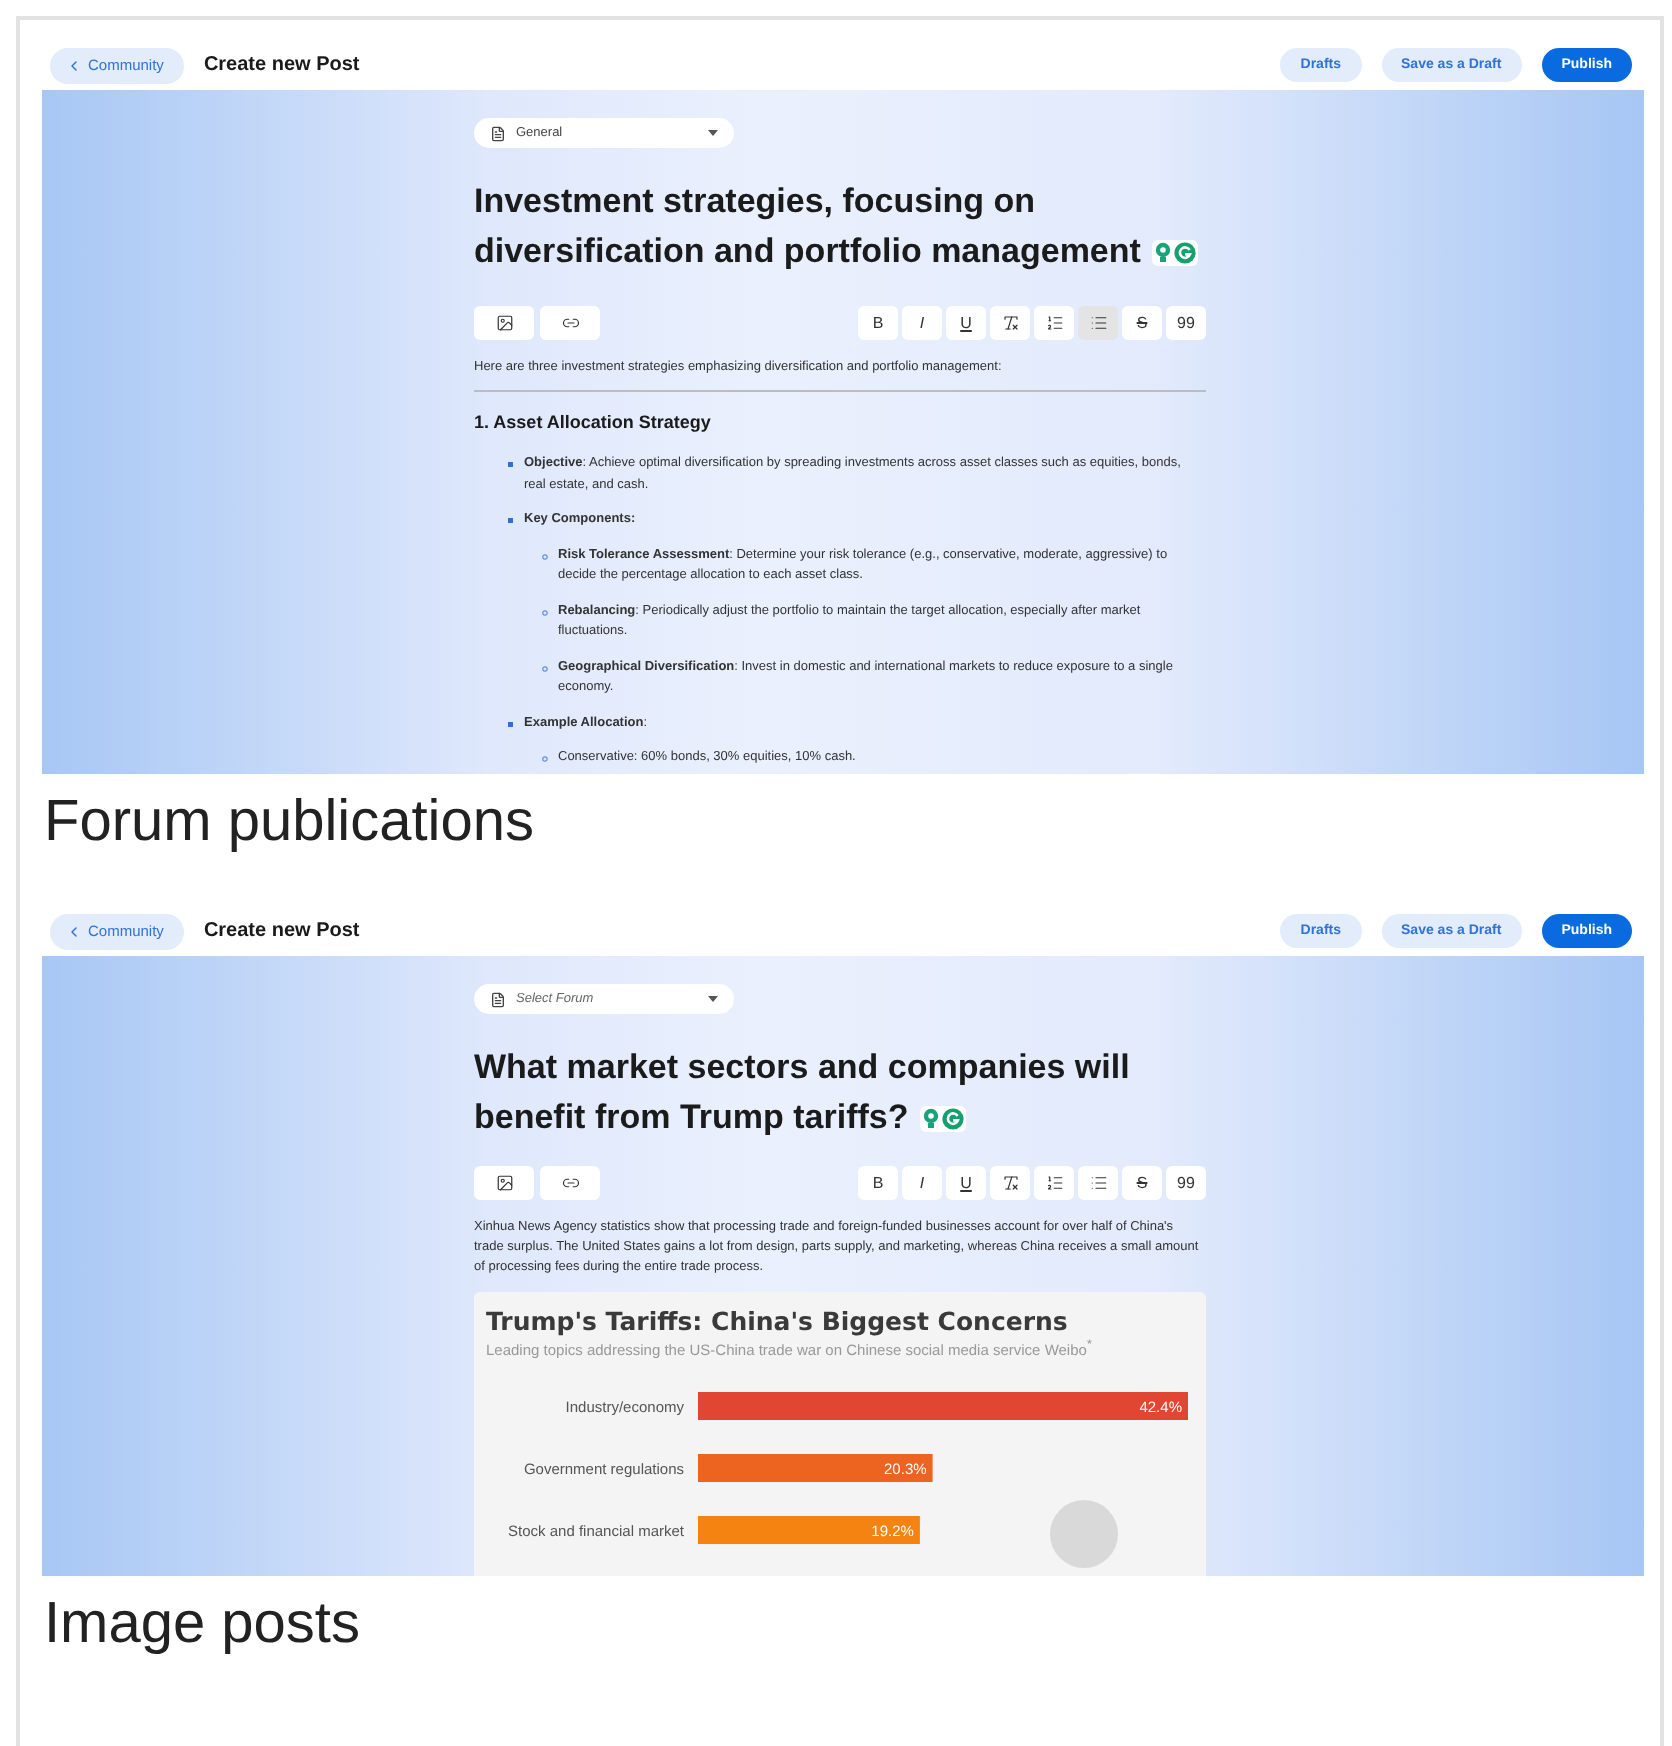 The image size is (1672, 1746). What do you see at coordinates (203, 1626) in the screenshot?
I see `section-caption: Image posts` at bounding box center [203, 1626].